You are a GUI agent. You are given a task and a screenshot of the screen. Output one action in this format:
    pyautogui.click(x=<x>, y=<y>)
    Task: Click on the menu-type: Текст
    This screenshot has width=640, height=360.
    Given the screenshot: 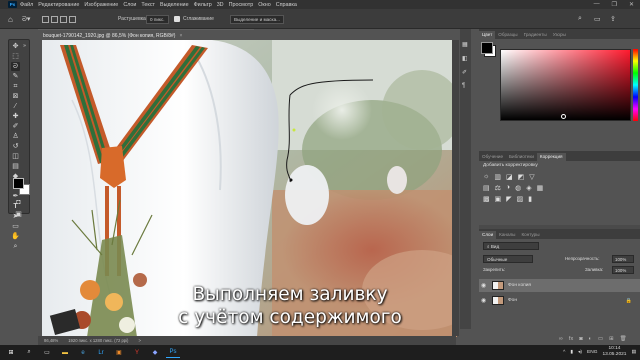 What is the action you would take?
    pyautogui.click(x=148, y=5)
    